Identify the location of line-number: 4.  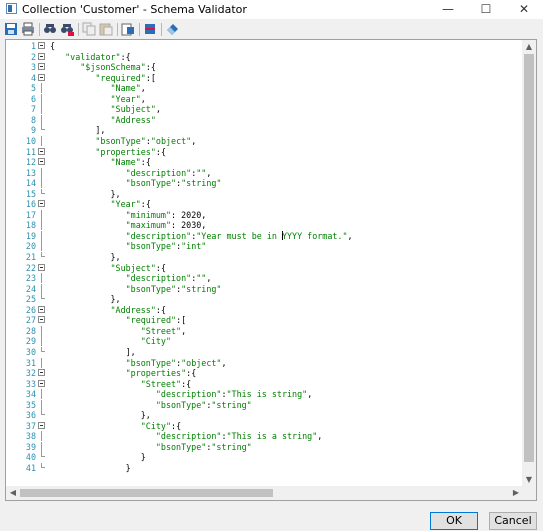
(33, 77).